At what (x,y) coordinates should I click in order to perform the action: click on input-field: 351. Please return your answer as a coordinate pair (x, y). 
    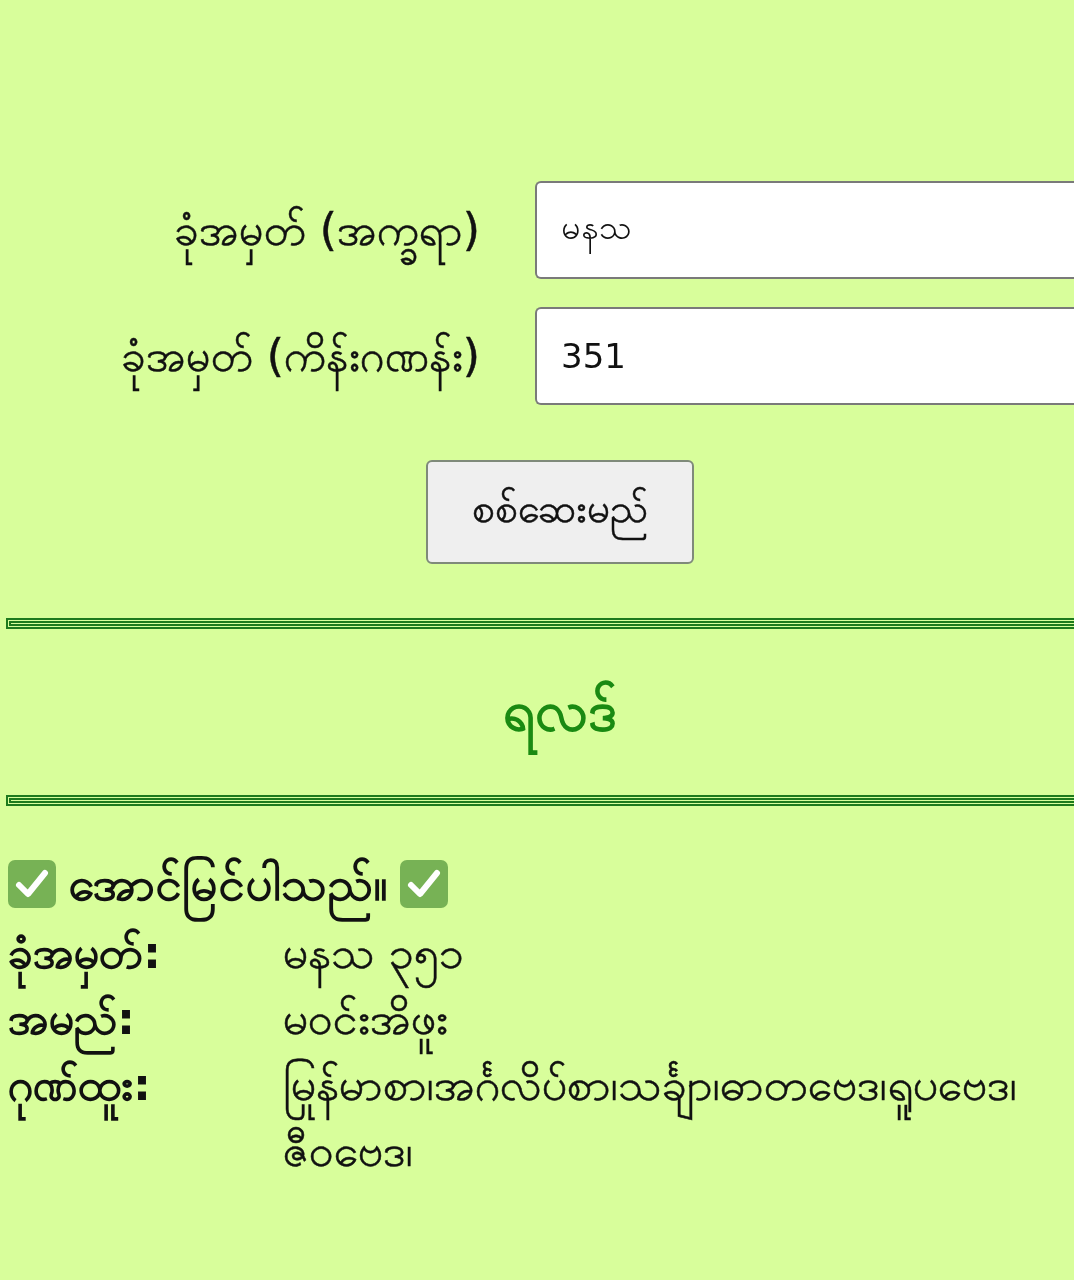
    Looking at the image, I should click on (804, 356).